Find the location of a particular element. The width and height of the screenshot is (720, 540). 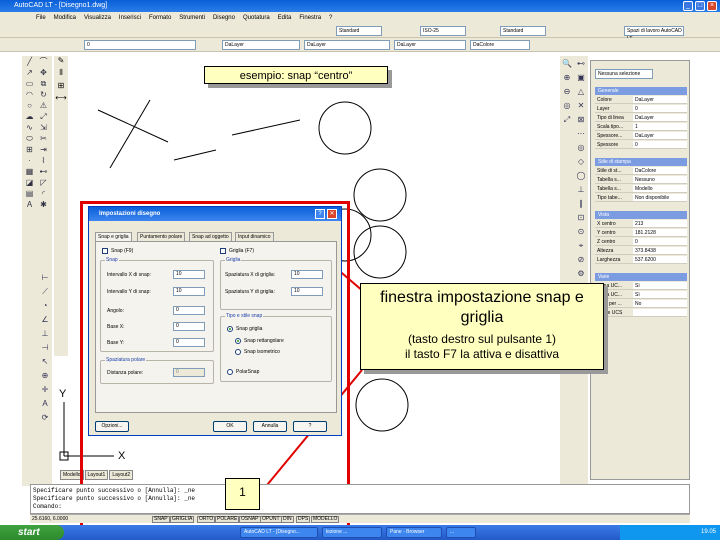

base-x-input: 0 is located at coordinates (189, 326).